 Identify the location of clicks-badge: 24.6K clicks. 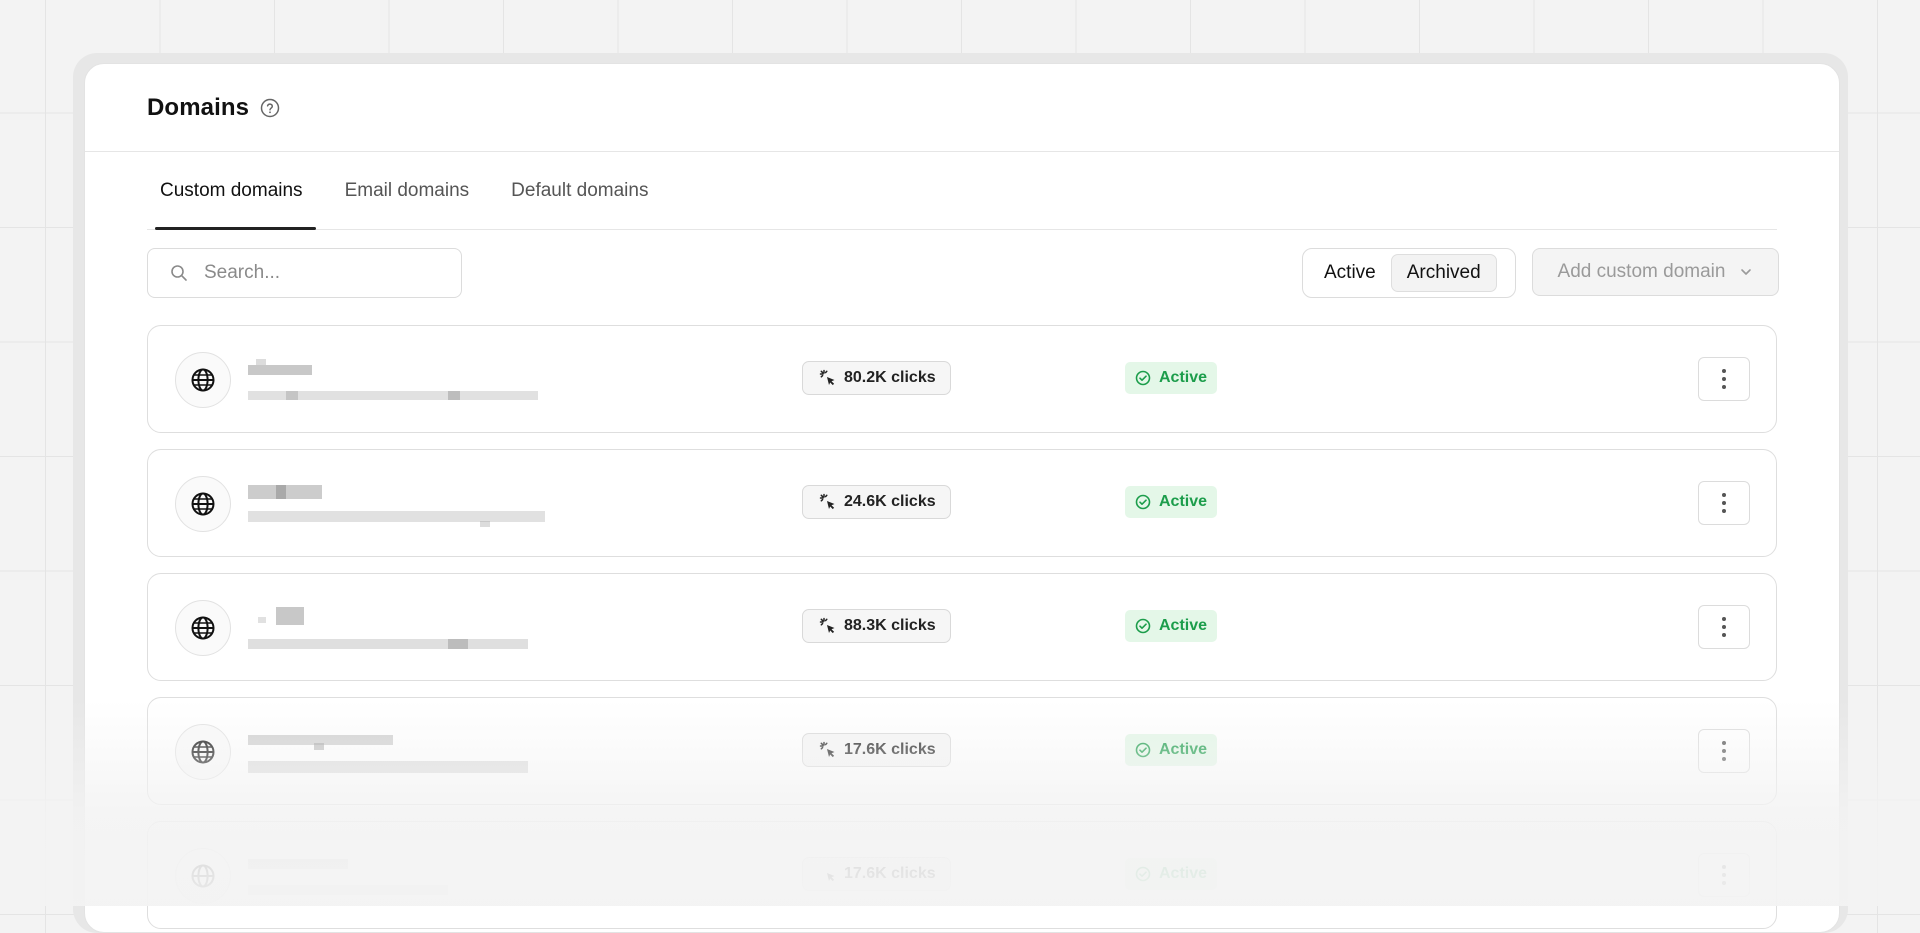
(876, 502).